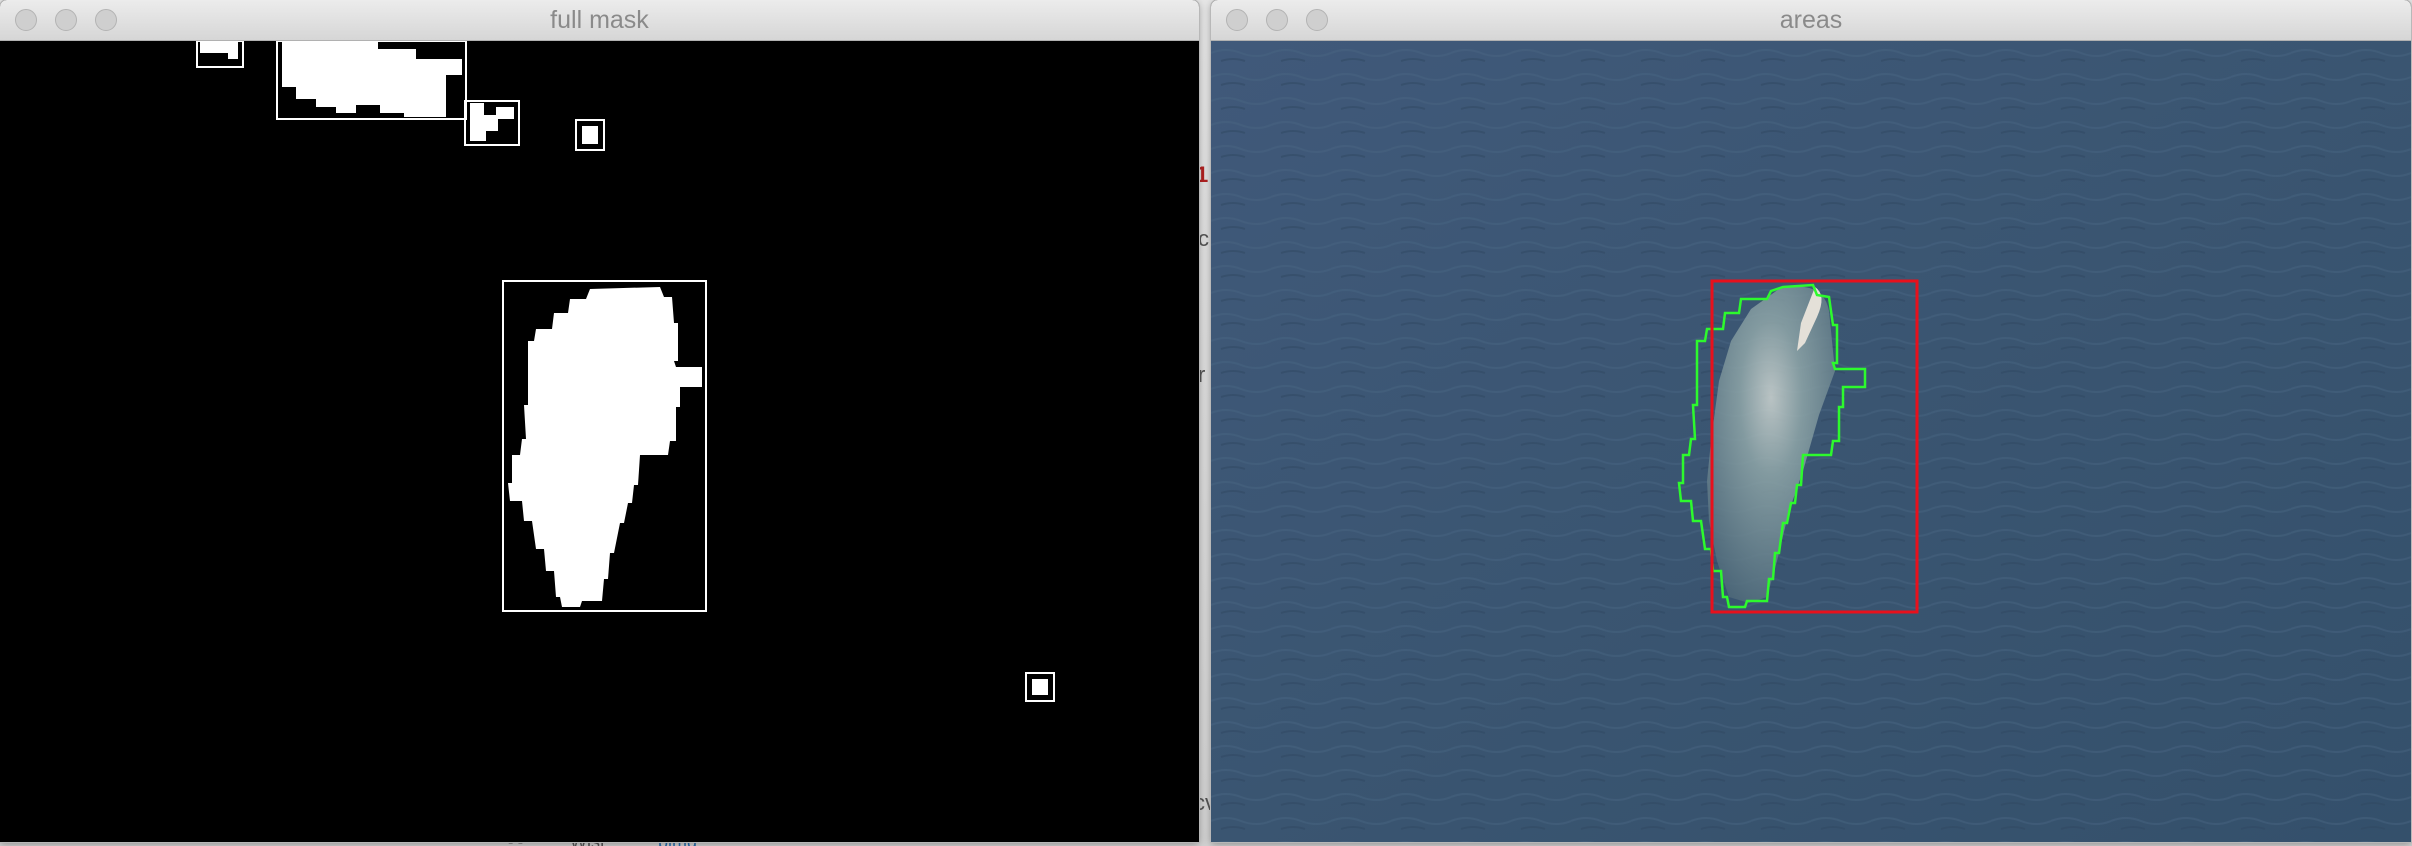 The width and height of the screenshot is (2412, 846). I want to click on titlebar: areas, so click(1811, 20).